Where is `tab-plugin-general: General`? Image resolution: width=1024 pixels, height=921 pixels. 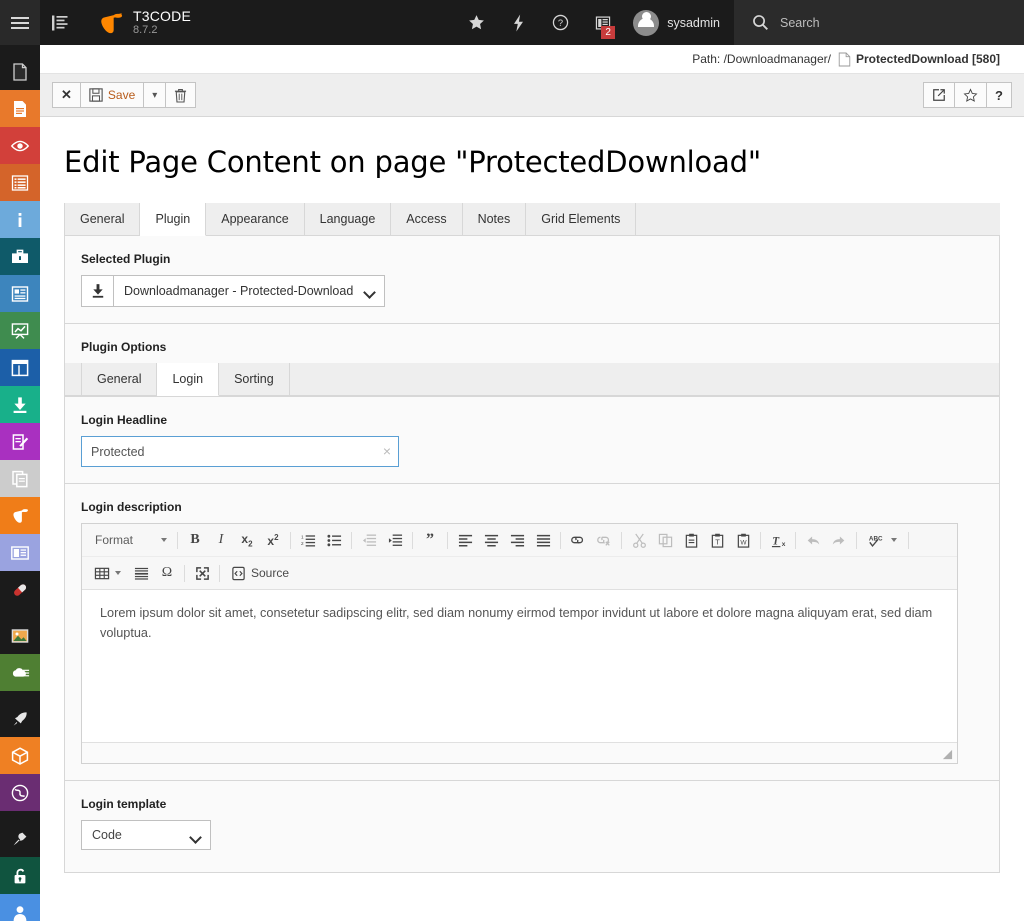
tab-plugin-general: General is located at coordinates (119, 379).